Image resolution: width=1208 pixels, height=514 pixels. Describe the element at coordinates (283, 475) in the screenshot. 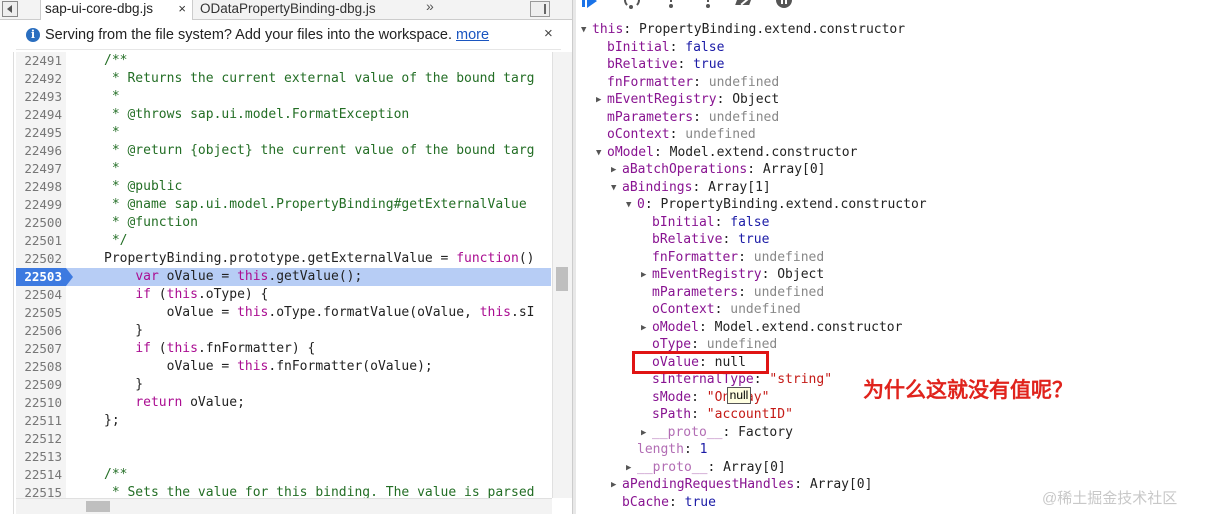

I see `code-line: 22514 /**` at that location.